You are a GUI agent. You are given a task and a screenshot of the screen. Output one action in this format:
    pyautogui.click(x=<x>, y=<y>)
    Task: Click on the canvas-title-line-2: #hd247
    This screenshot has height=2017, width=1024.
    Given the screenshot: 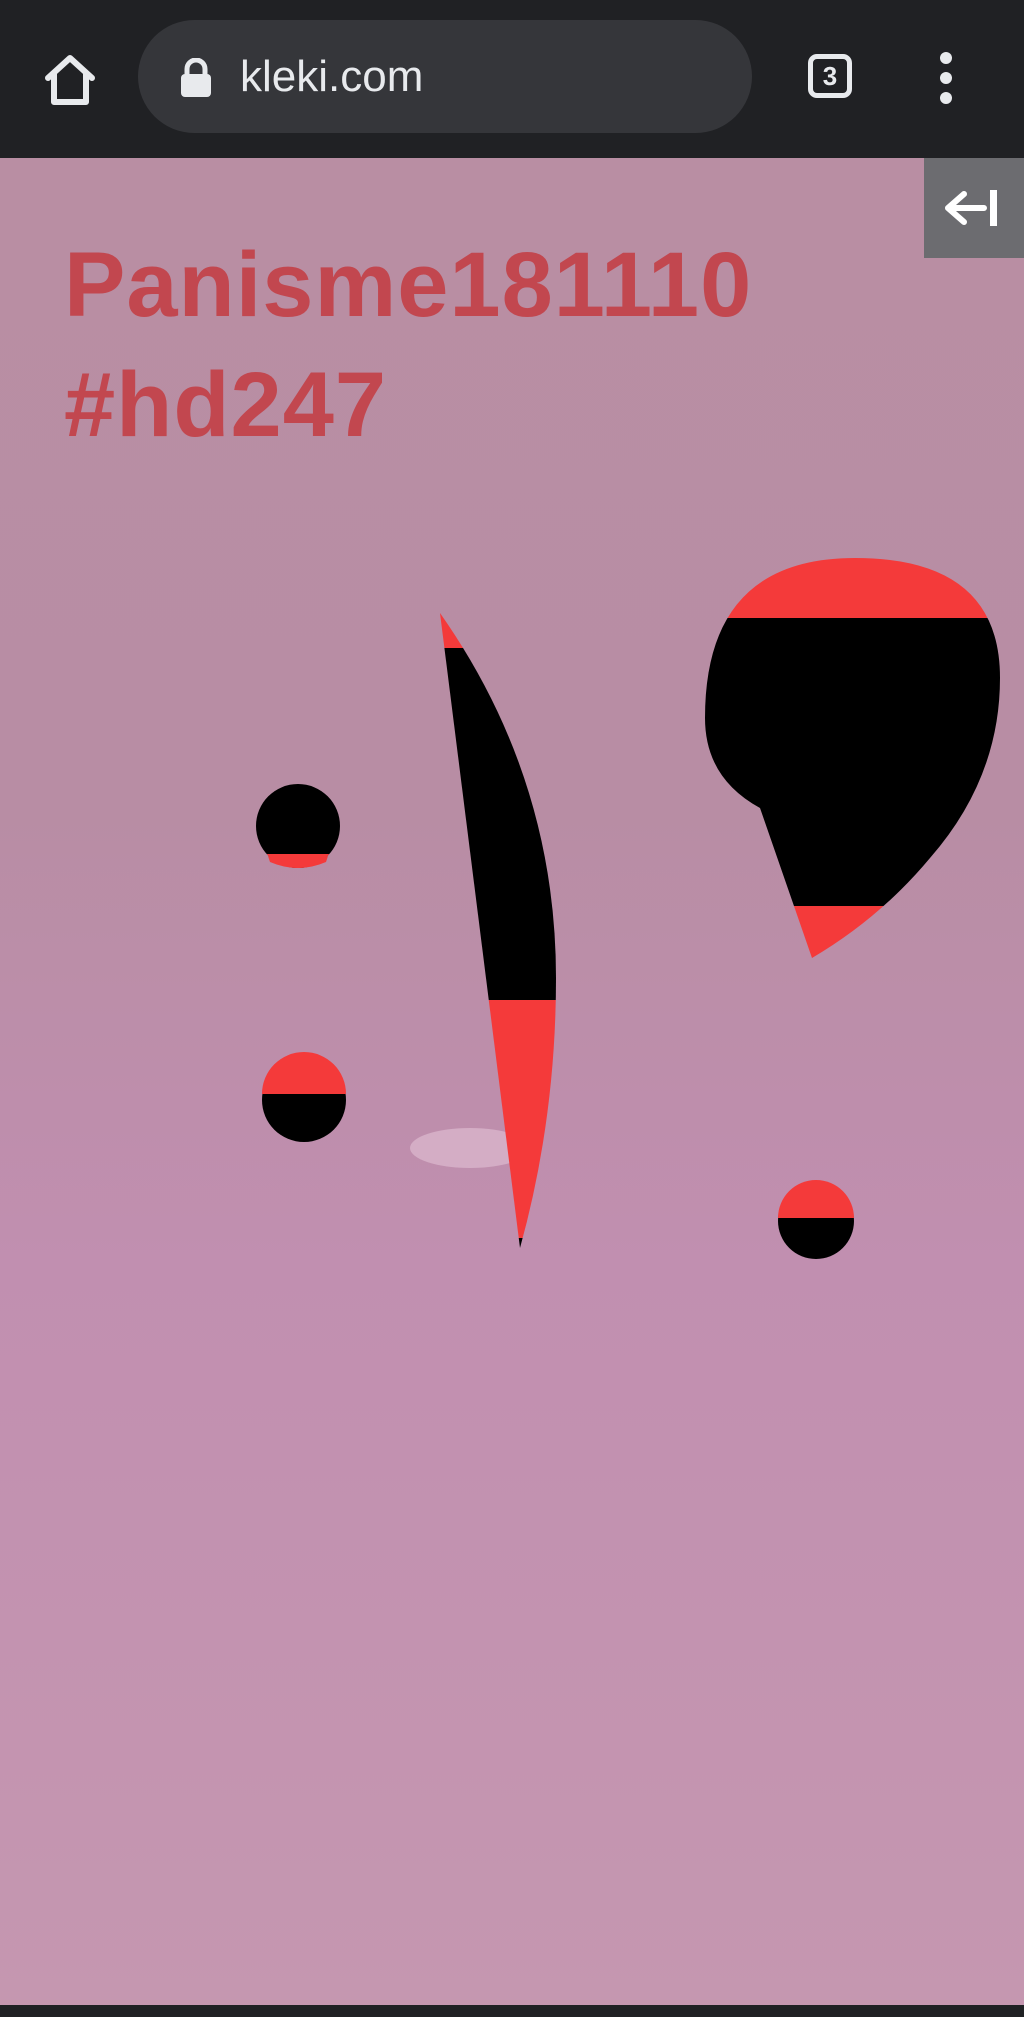 What is the action you would take?
    pyautogui.click(x=226, y=405)
    